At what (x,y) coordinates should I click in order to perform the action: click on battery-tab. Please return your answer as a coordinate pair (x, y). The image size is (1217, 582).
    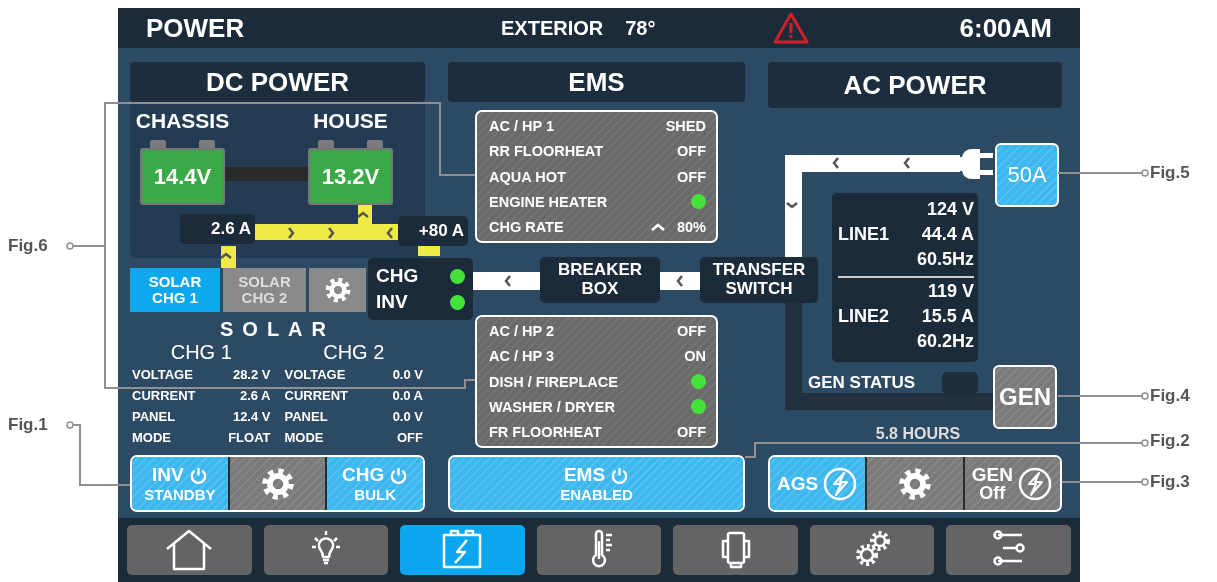
    Looking at the image, I should click on (462, 550).